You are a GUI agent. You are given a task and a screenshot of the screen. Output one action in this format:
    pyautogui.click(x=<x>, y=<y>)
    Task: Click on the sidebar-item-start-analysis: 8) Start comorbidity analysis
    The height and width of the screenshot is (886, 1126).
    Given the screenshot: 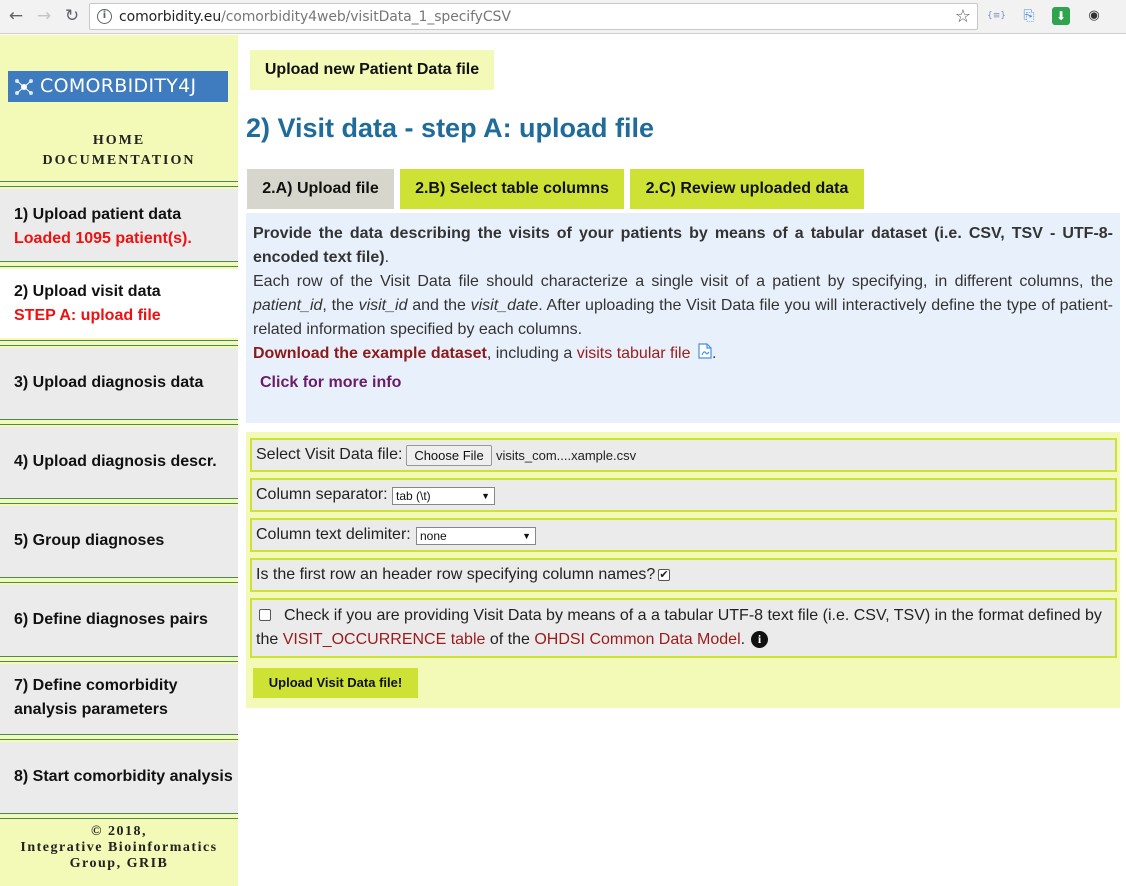 What is the action you would take?
    pyautogui.click(x=119, y=777)
    